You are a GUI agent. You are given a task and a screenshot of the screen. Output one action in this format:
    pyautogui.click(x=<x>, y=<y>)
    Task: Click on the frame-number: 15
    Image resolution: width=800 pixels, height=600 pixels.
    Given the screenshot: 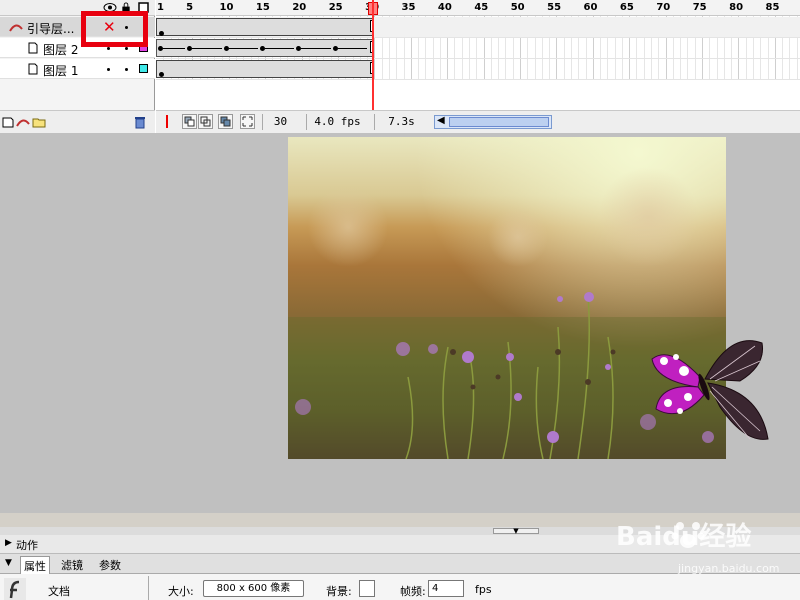 What is the action you would take?
    pyautogui.click(x=263, y=7)
    